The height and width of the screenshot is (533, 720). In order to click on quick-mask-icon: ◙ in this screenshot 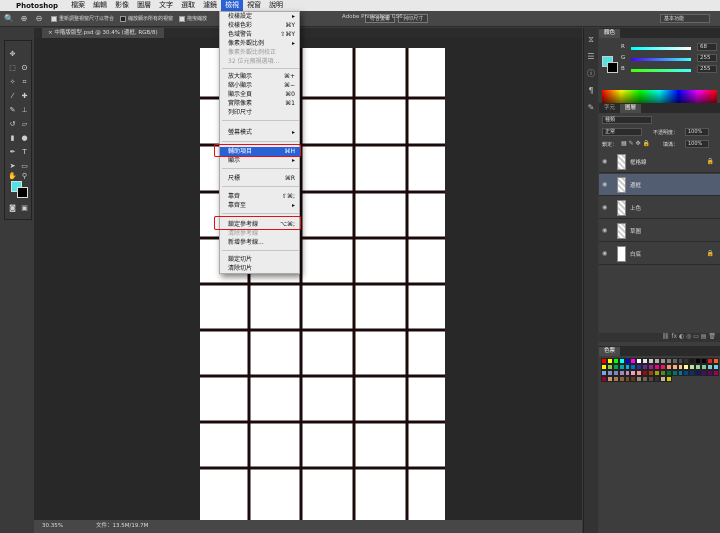, I will do `click(12, 208)`.